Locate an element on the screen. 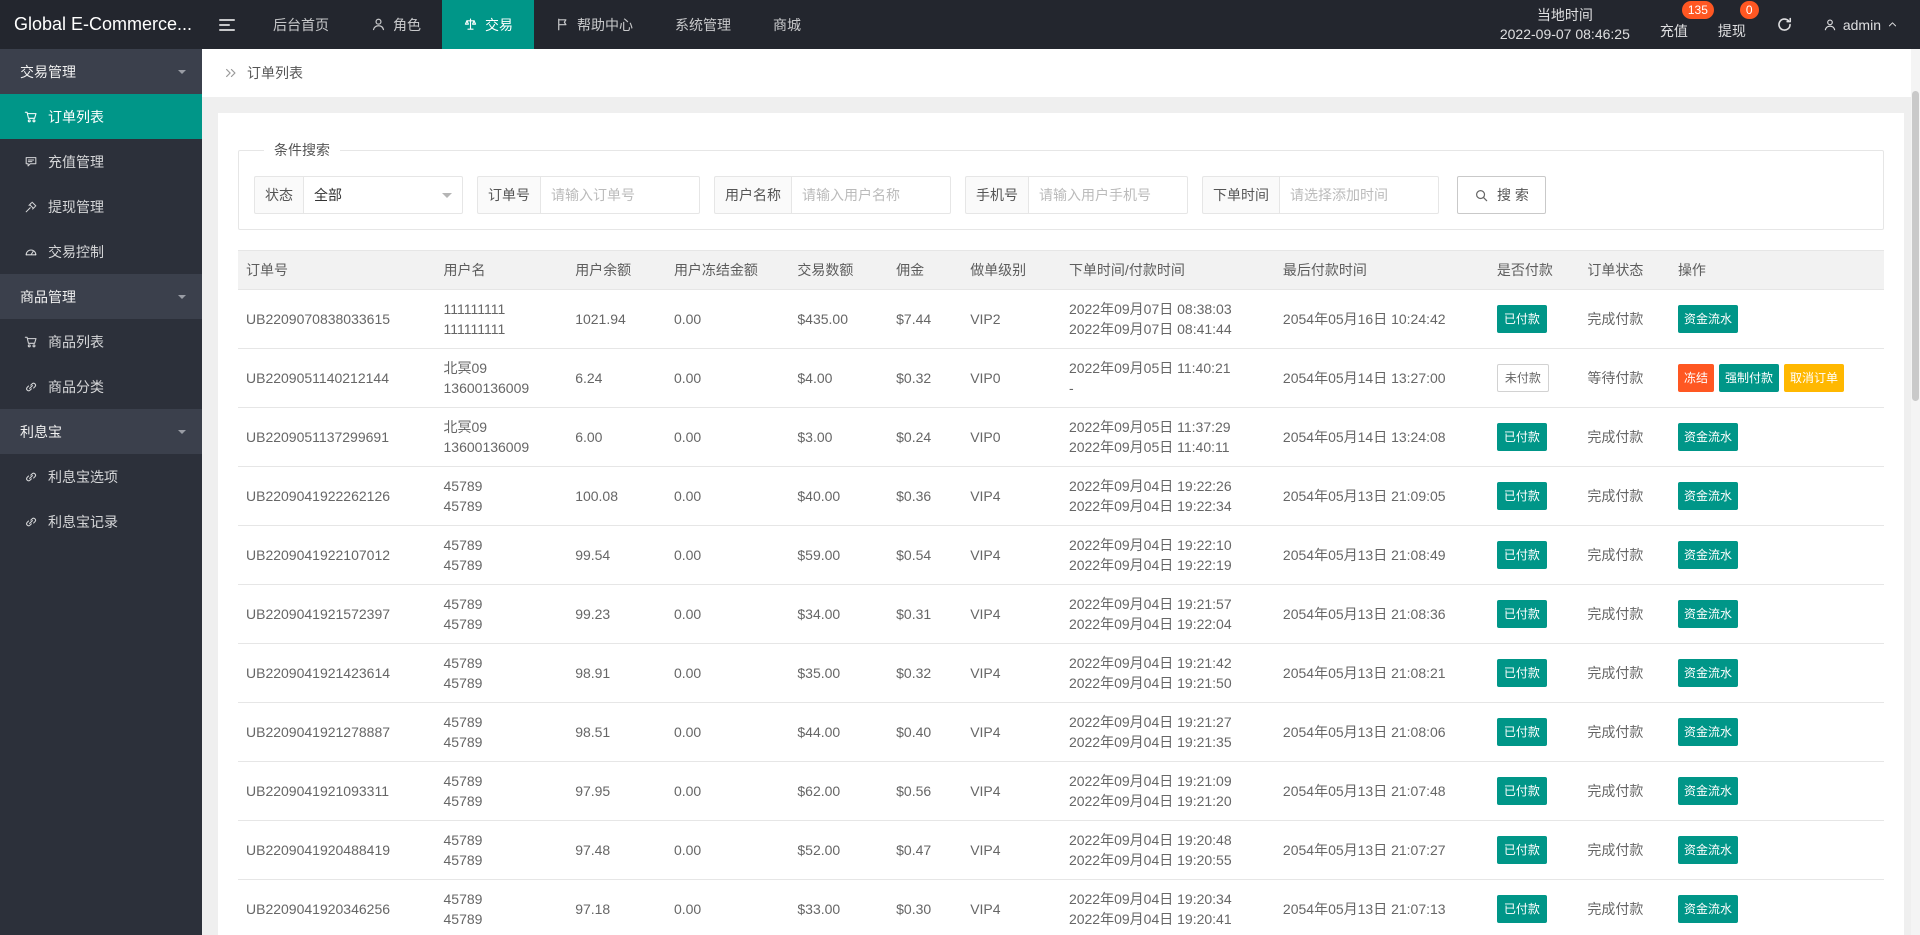  cell-level: VIP0 is located at coordinates (1011, 437).